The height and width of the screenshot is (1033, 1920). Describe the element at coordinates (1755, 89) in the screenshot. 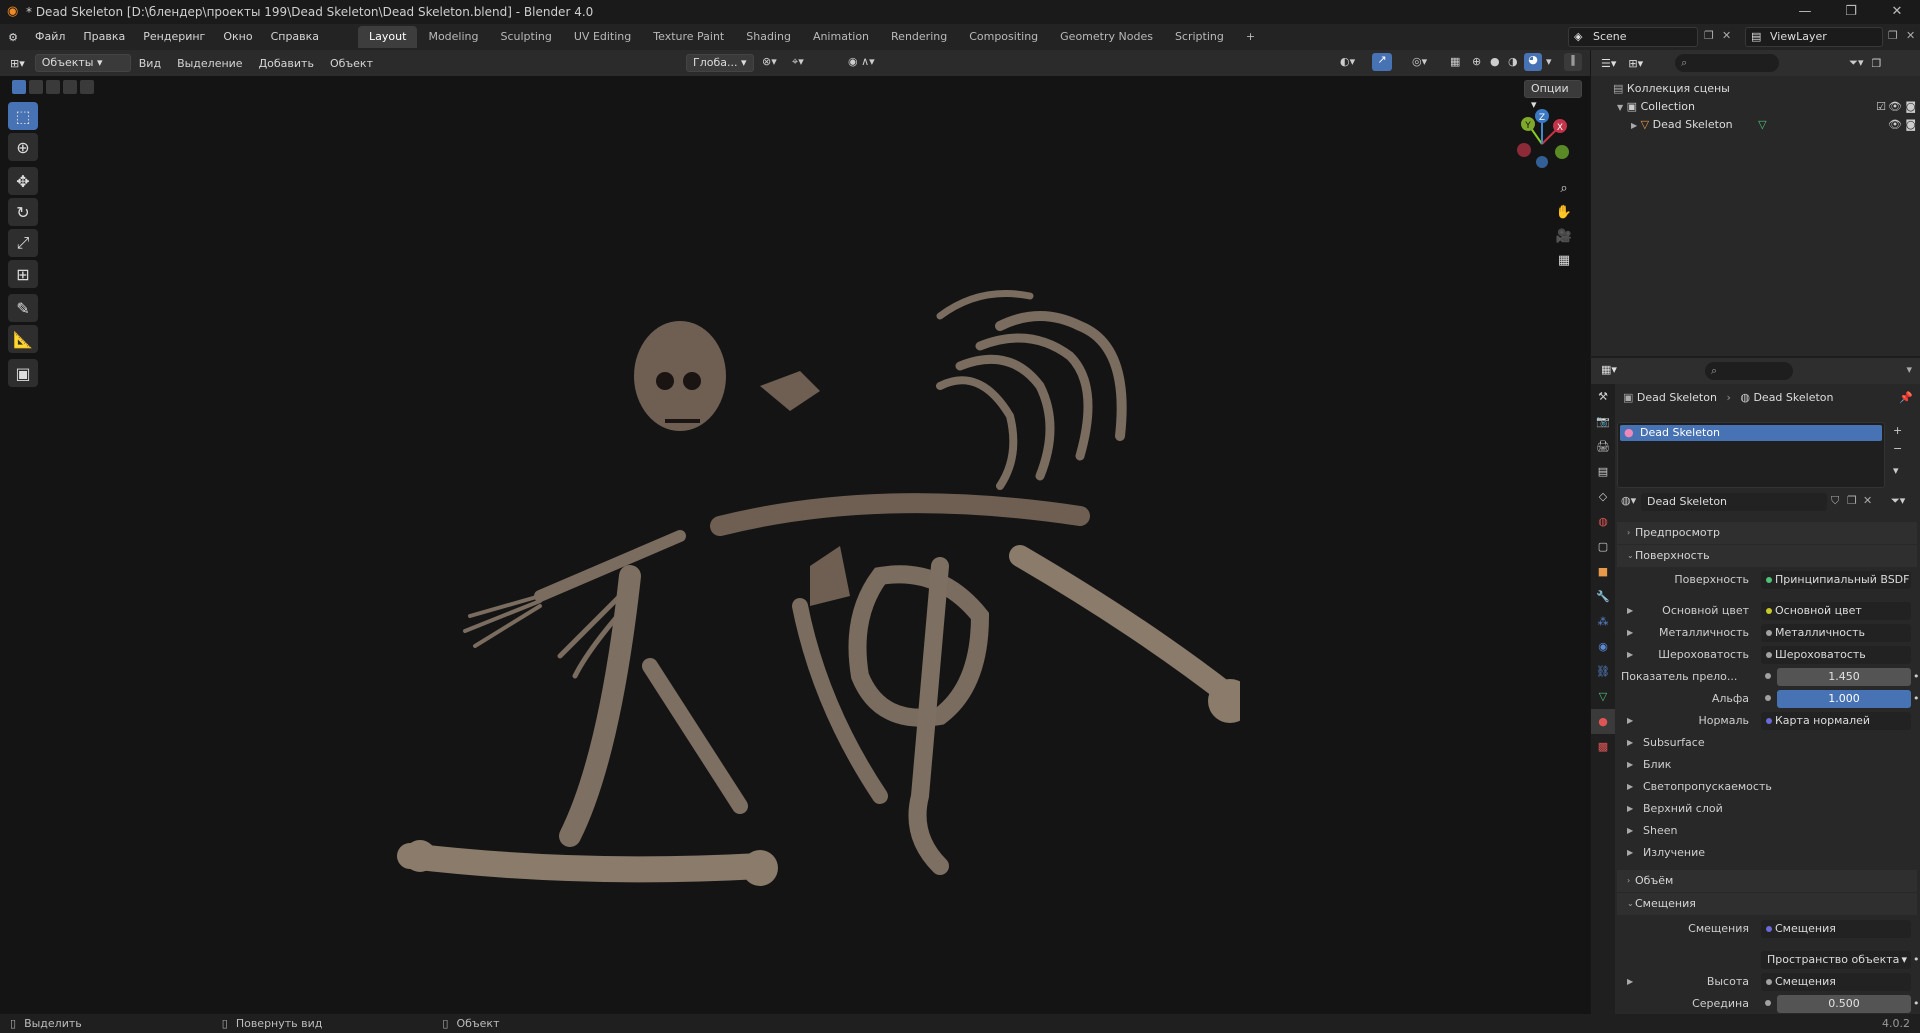

I see `outliner-row-scene-collection: ▤ Коллекция сцены` at that location.